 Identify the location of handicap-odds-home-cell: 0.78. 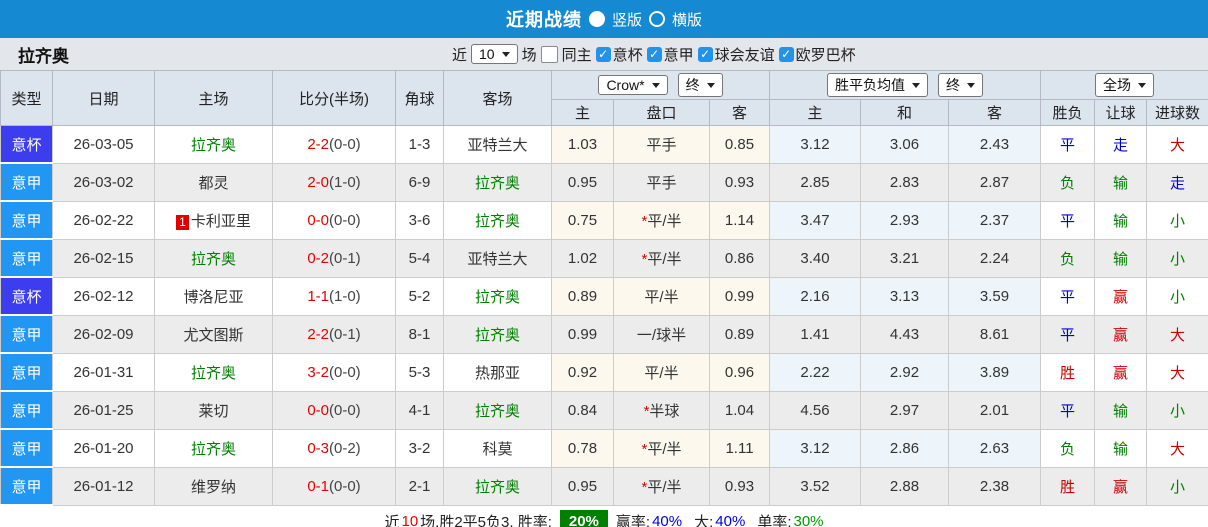
(582, 448).